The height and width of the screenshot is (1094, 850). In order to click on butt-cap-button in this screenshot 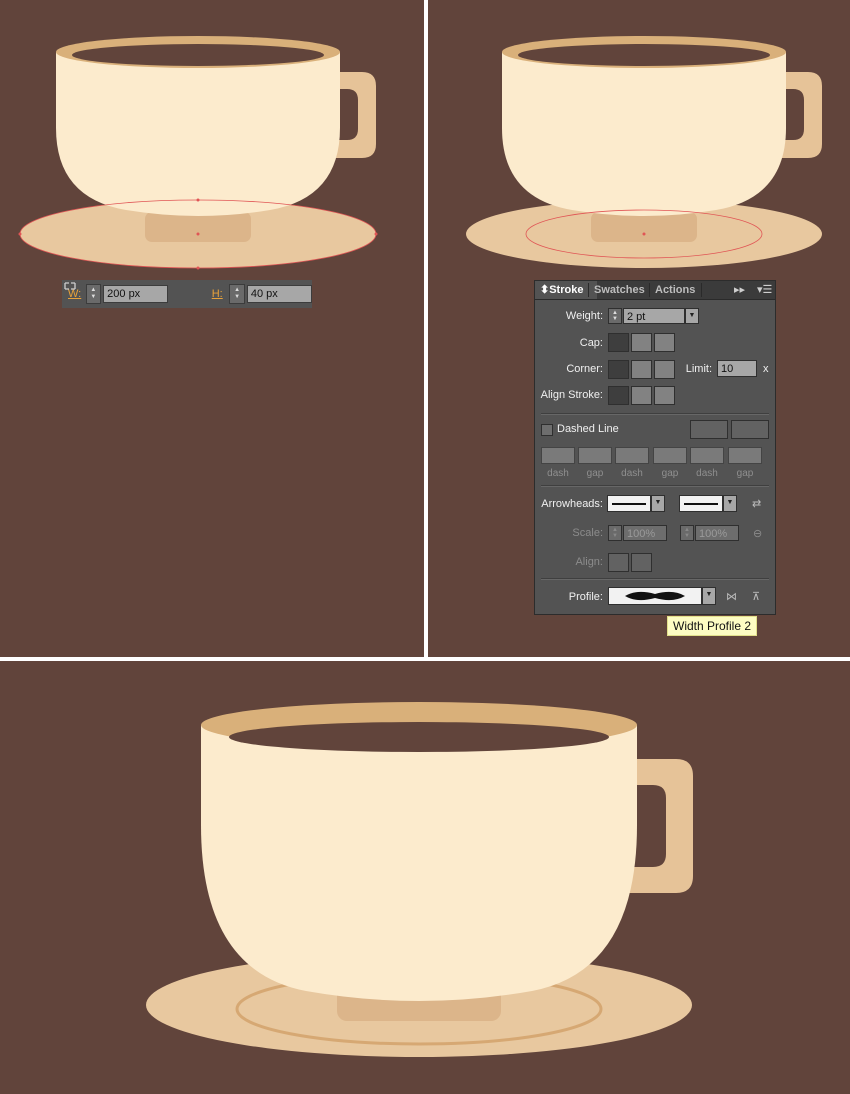, I will do `click(618, 342)`.